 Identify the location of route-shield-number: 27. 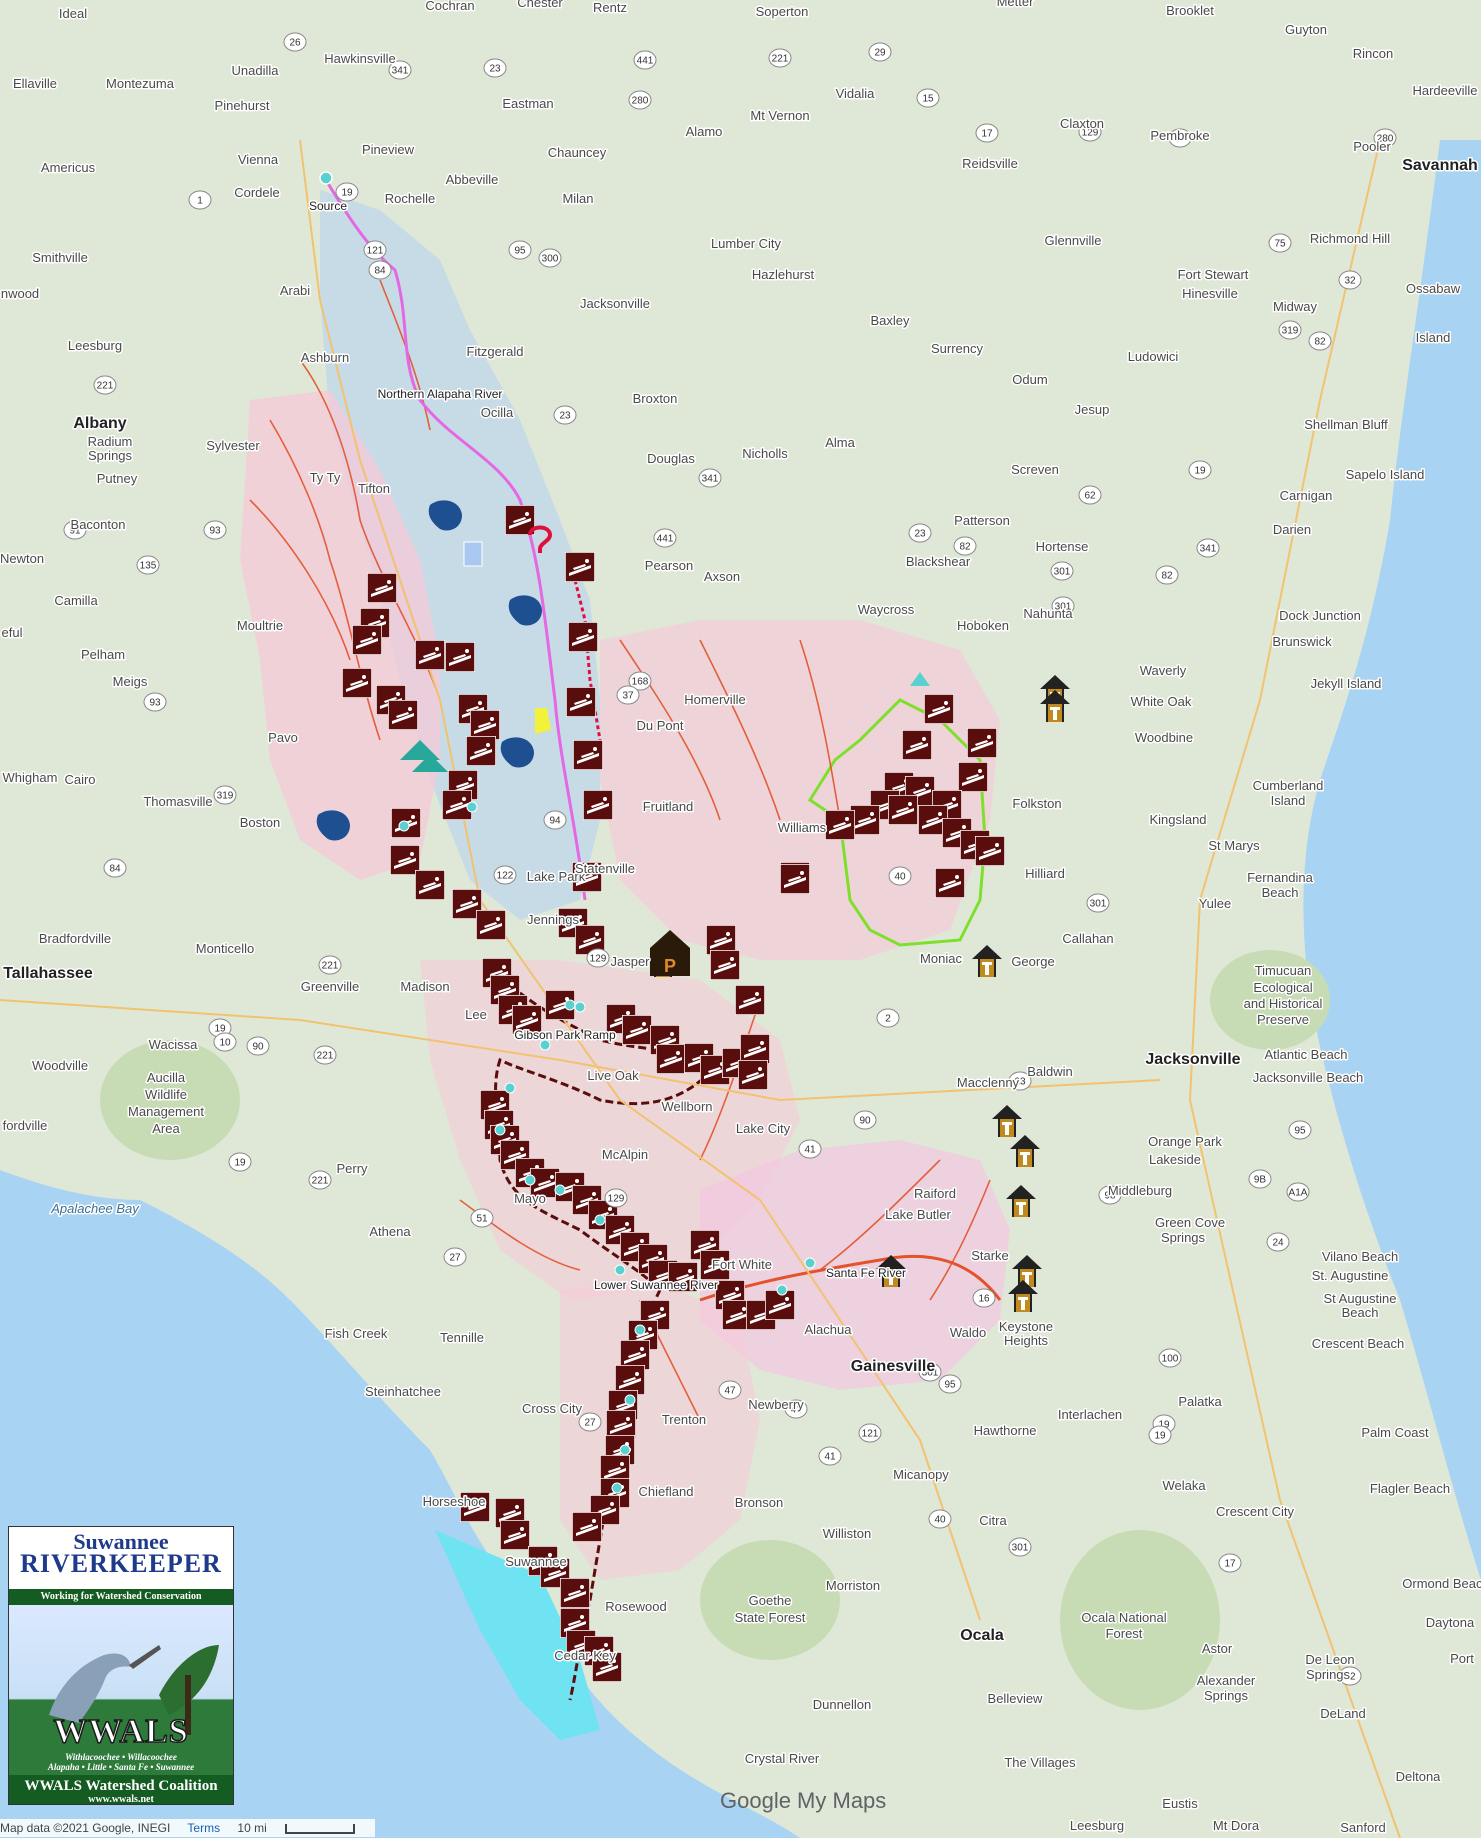
(590, 1423).